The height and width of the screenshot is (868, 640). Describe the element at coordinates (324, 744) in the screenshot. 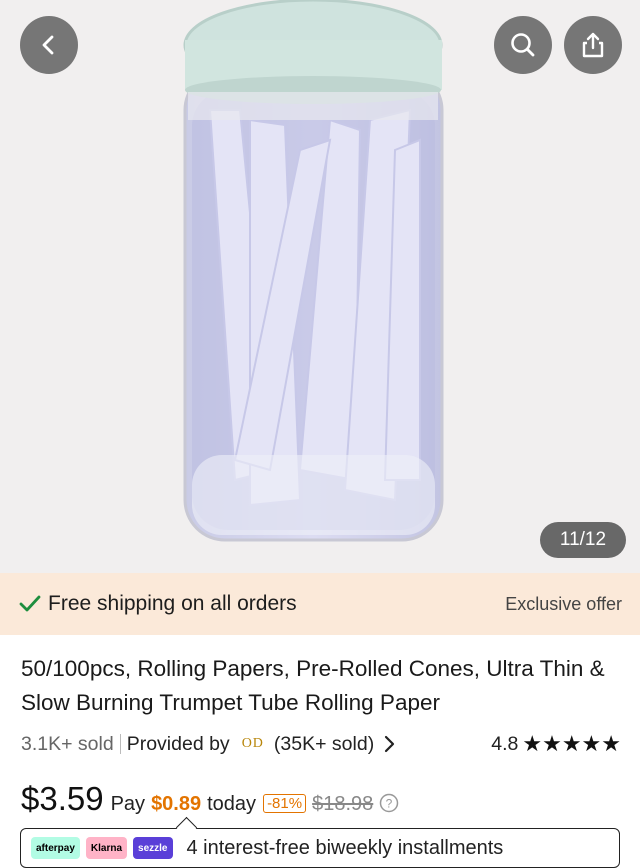

I see `provider-sold-count: (35K+ sold)` at that location.